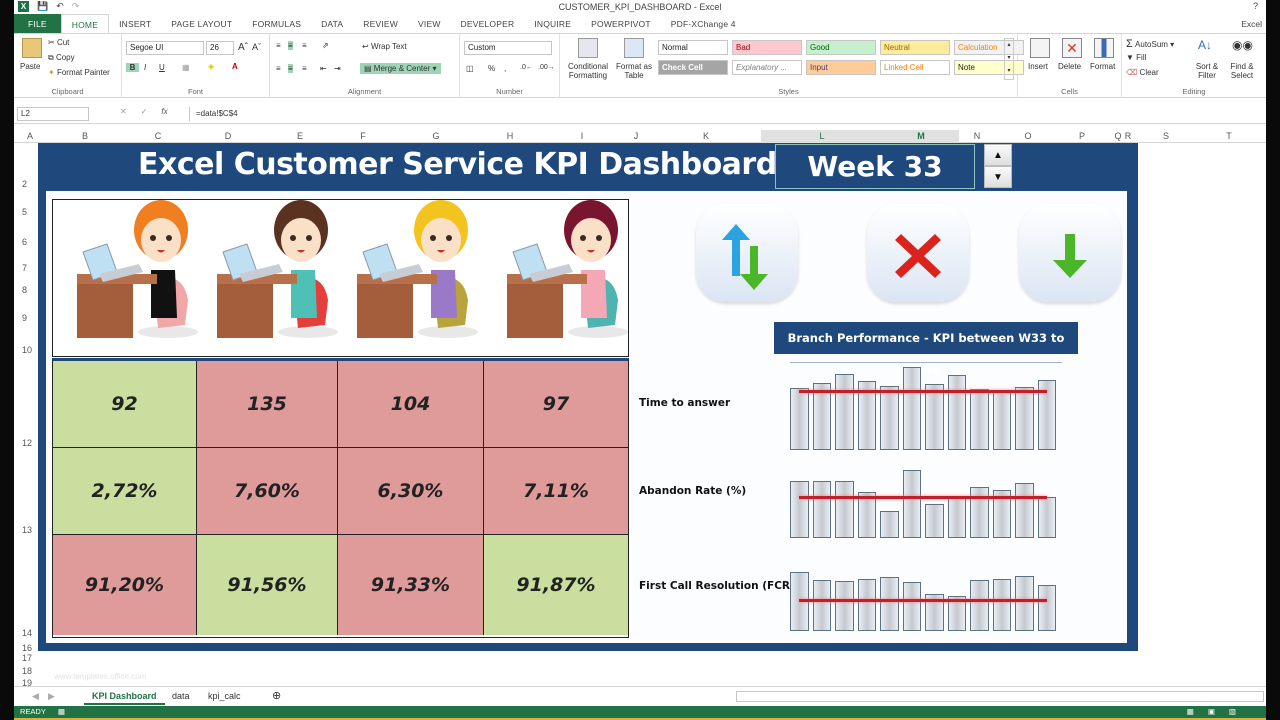 The width and height of the screenshot is (1280, 720). I want to click on column-header: M, so click(921, 136).